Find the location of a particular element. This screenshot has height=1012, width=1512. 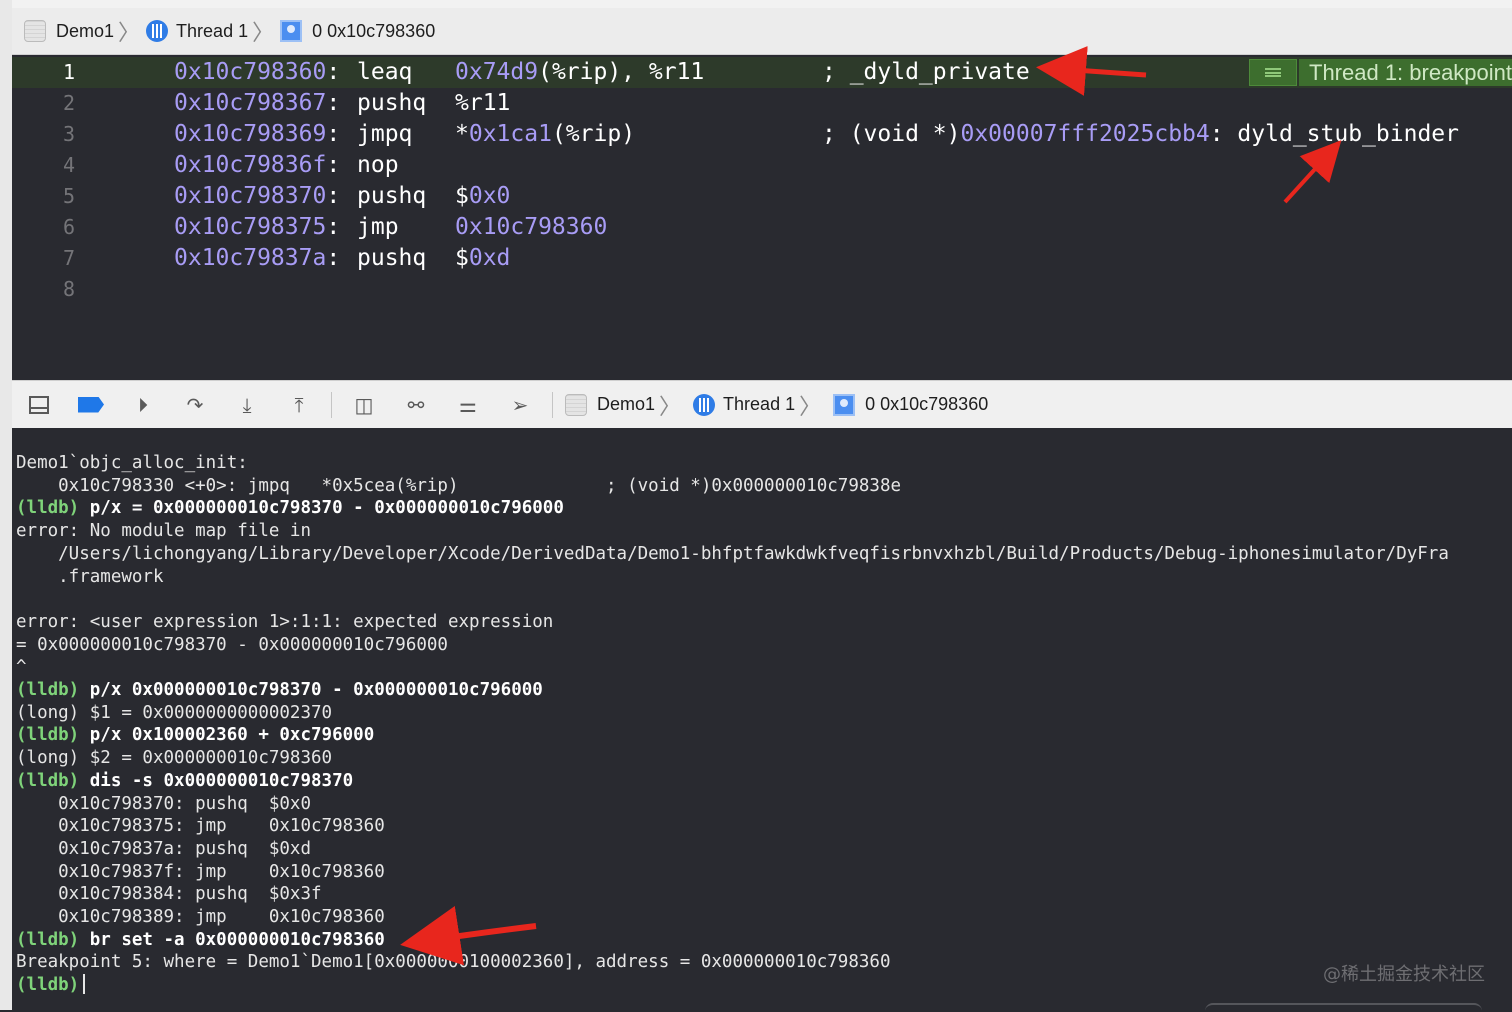

console-command-line: (lldb) br set -a 0x000000010c798360 is located at coordinates (200, 940).